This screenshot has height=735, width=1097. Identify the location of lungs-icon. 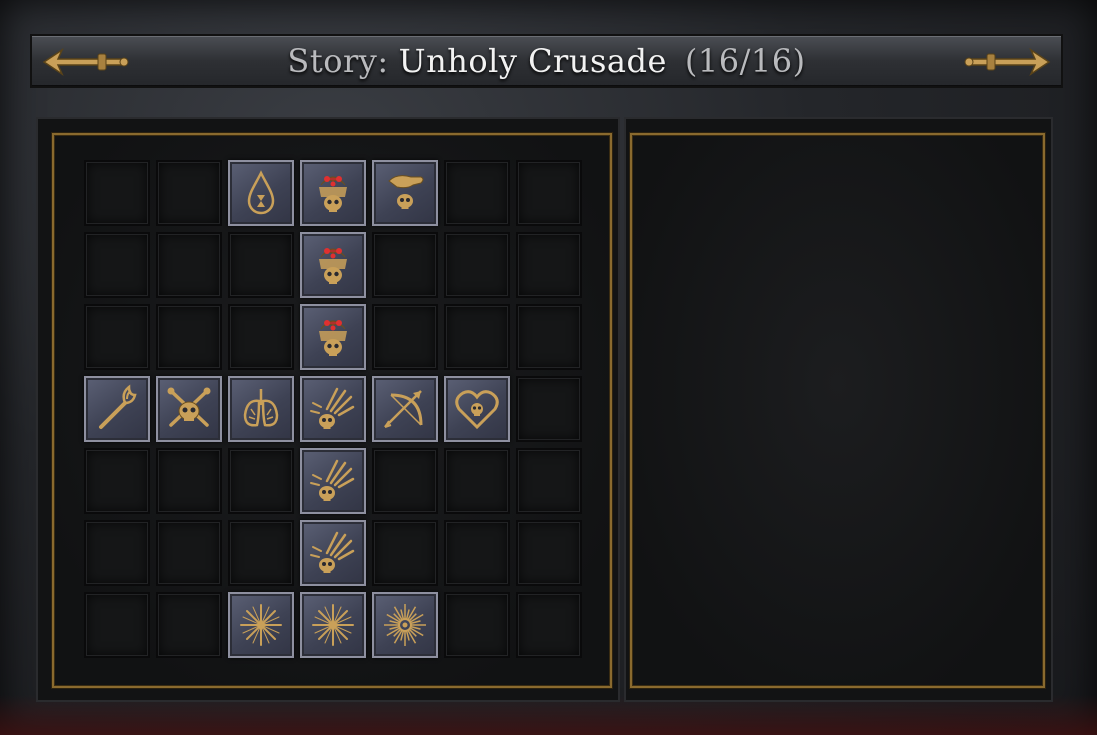
(261, 408).